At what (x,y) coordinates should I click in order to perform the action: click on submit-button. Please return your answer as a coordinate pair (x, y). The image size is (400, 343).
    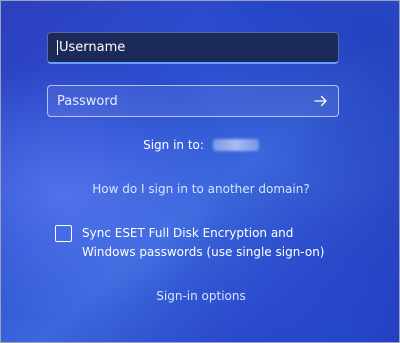
    Looking at the image, I should click on (321, 101).